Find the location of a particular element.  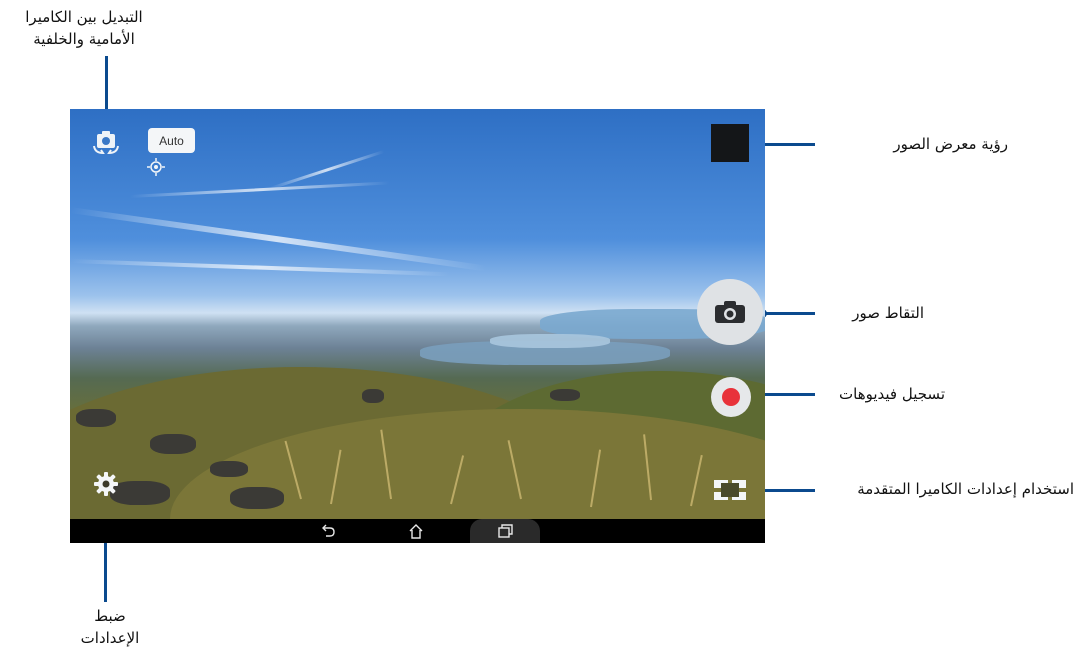

callout-settings-line2: الإعدادات is located at coordinates (110, 638).